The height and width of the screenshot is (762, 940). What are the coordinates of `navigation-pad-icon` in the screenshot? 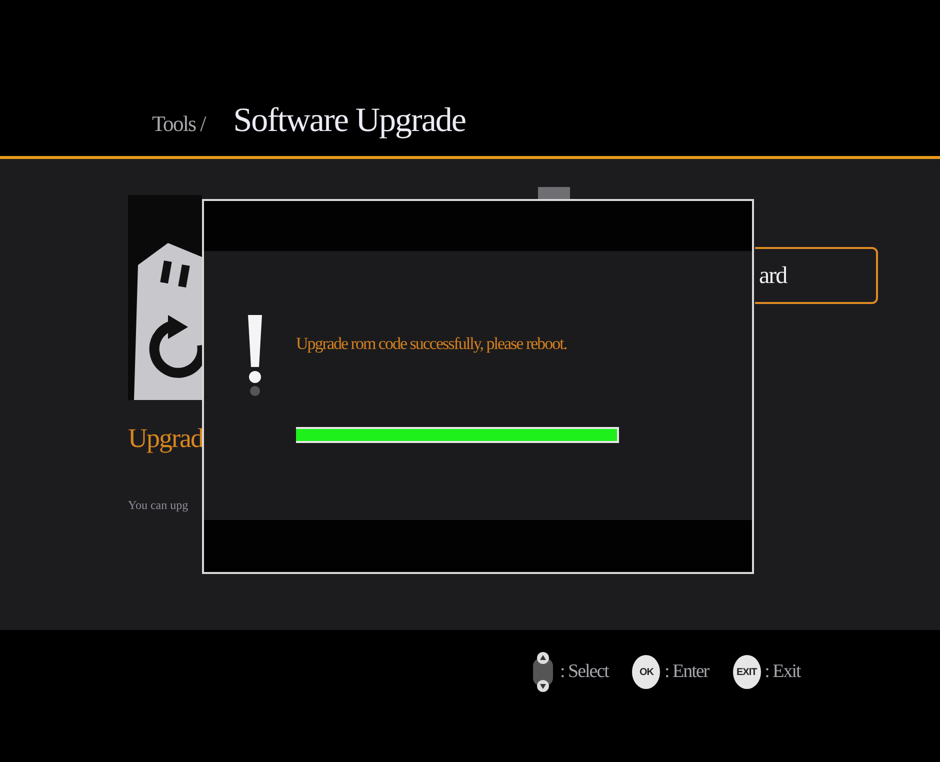 It's located at (543, 672).